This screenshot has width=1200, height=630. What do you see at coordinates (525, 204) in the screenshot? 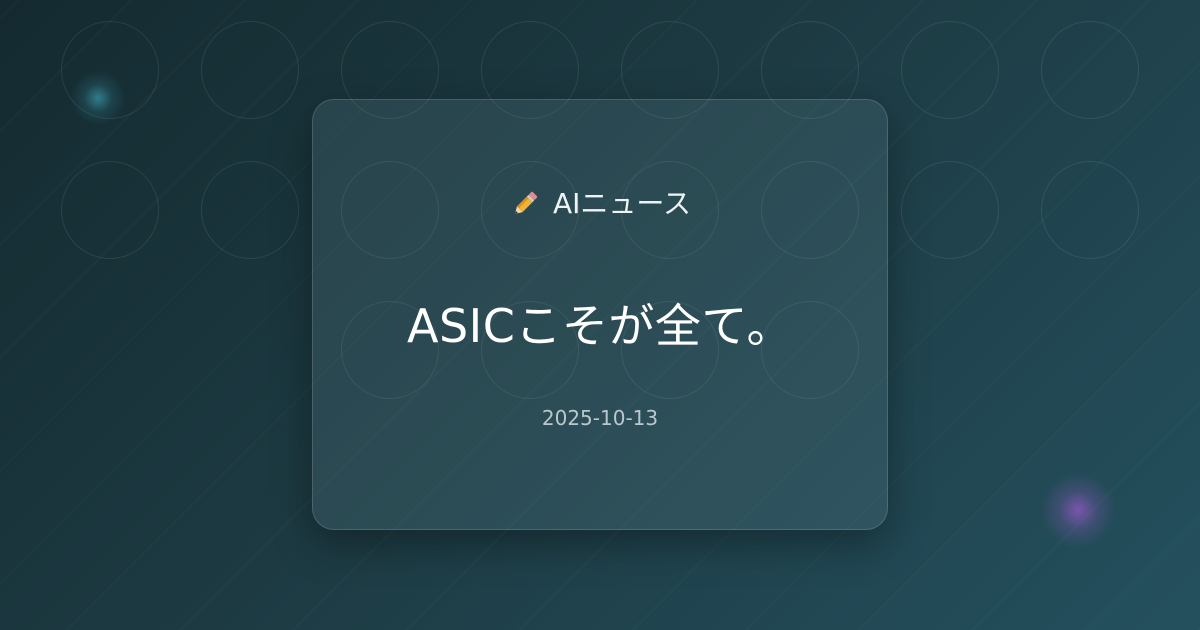
I see `pencil-icon` at bounding box center [525, 204].